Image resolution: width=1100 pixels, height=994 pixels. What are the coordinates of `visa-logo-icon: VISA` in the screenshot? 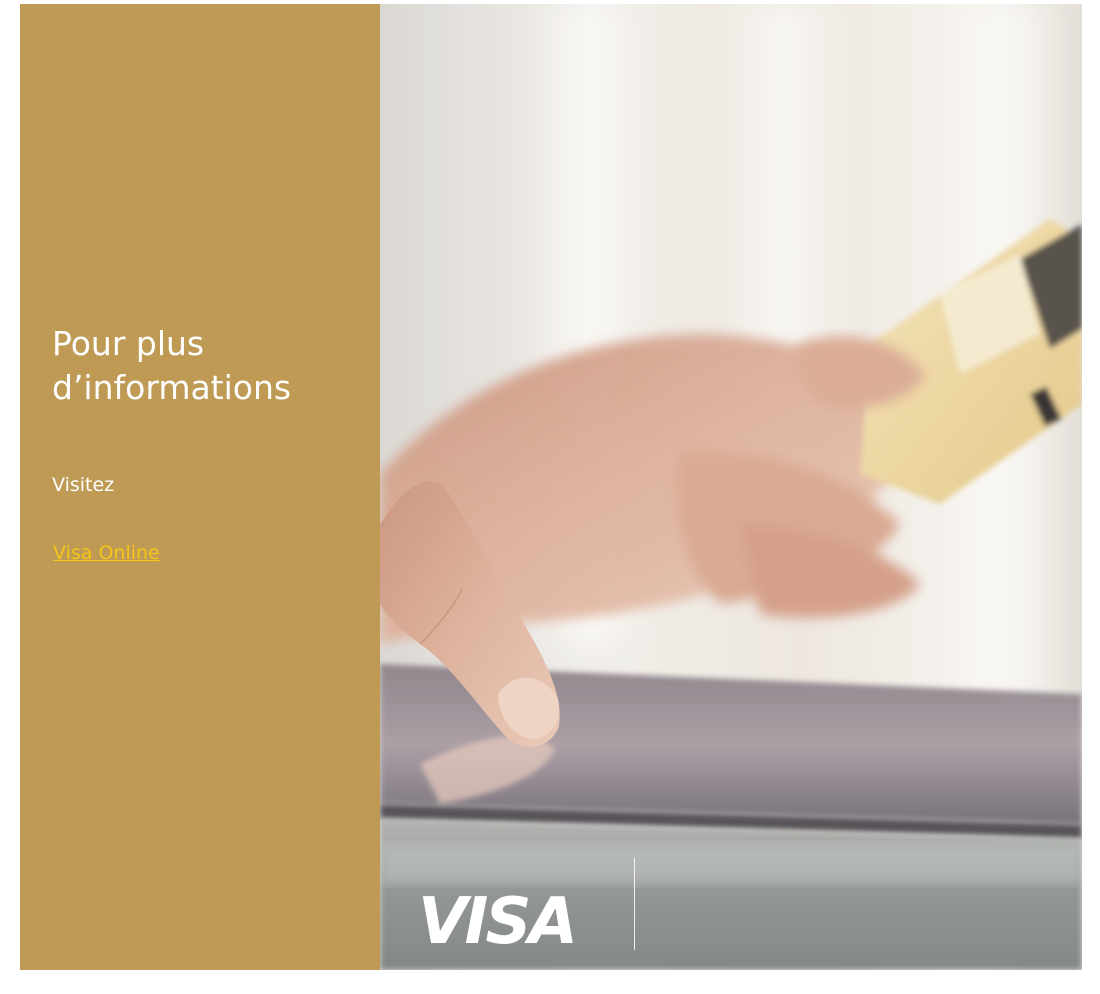 It's located at (498, 919).